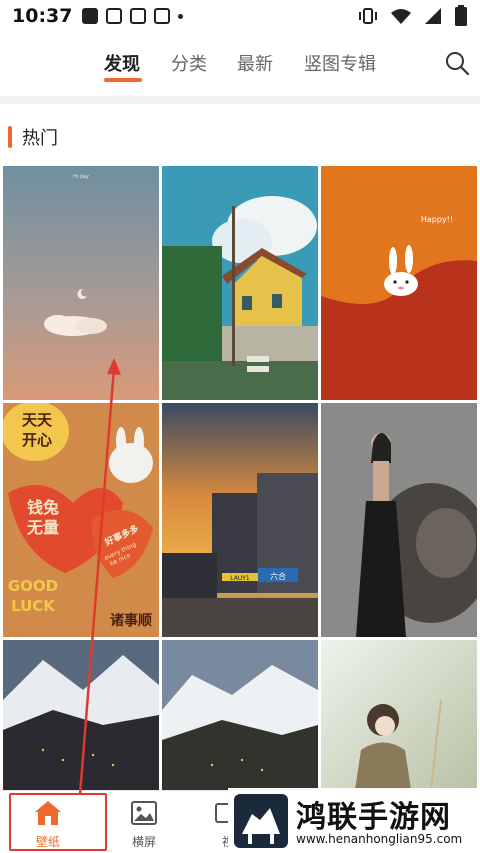  Describe the element at coordinates (81, 177) in the screenshot. I see `tile-caption-hi-day: Hi day` at that location.